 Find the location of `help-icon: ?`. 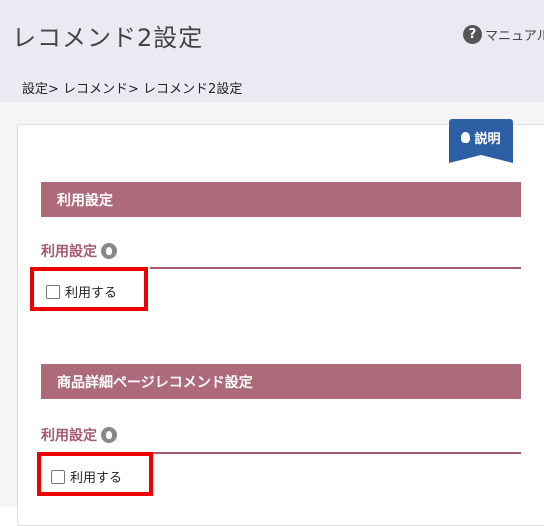

help-icon: ? is located at coordinates (472, 34).